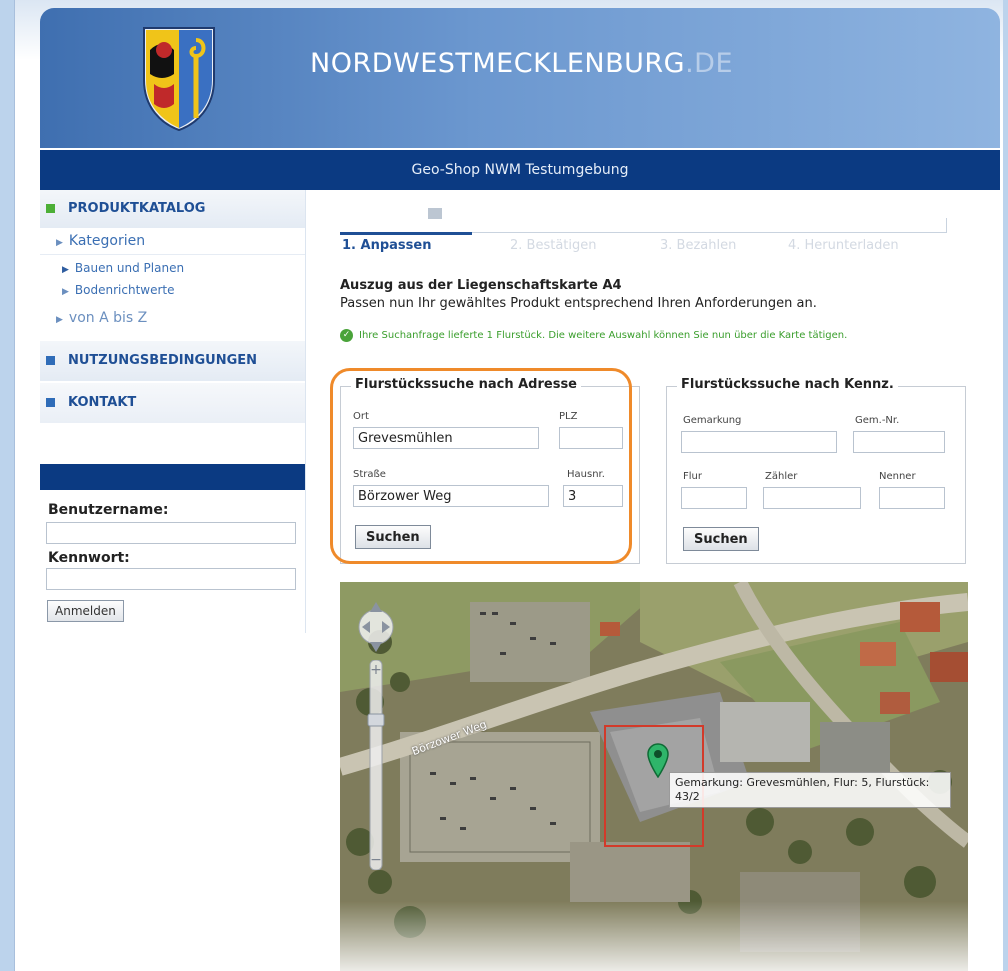  Describe the element at coordinates (721, 539) in the screenshot. I see `kennz-search-button: Suchen` at that location.